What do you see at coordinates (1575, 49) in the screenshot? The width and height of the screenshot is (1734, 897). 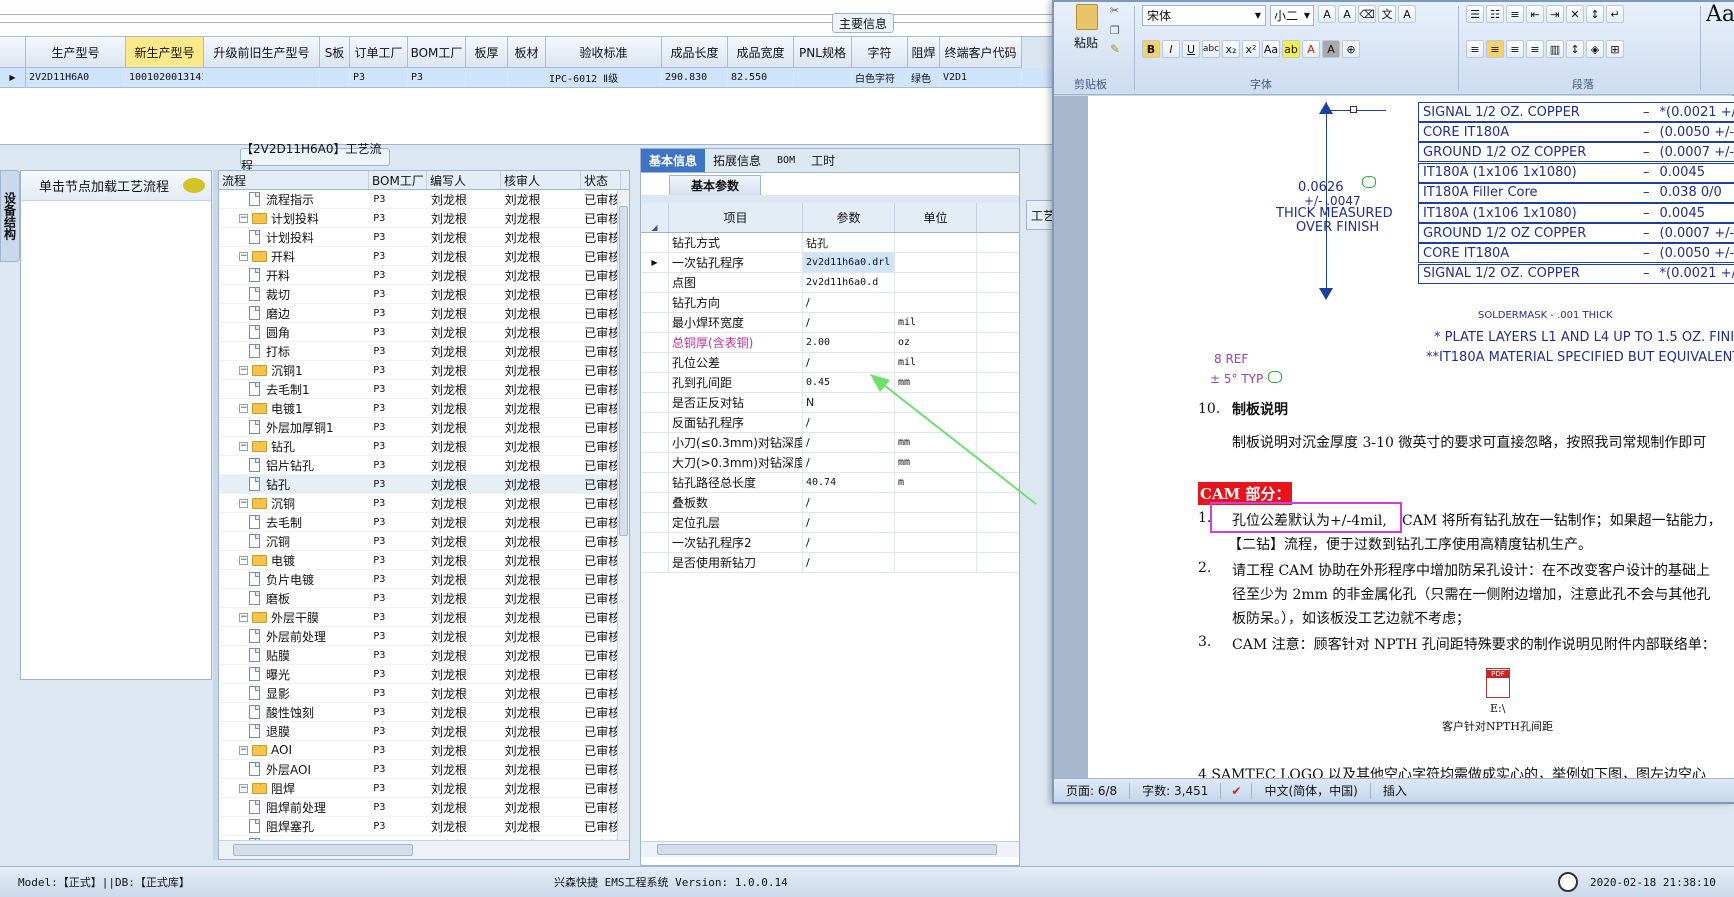 I see `line-spacing-icon: ↕` at bounding box center [1575, 49].